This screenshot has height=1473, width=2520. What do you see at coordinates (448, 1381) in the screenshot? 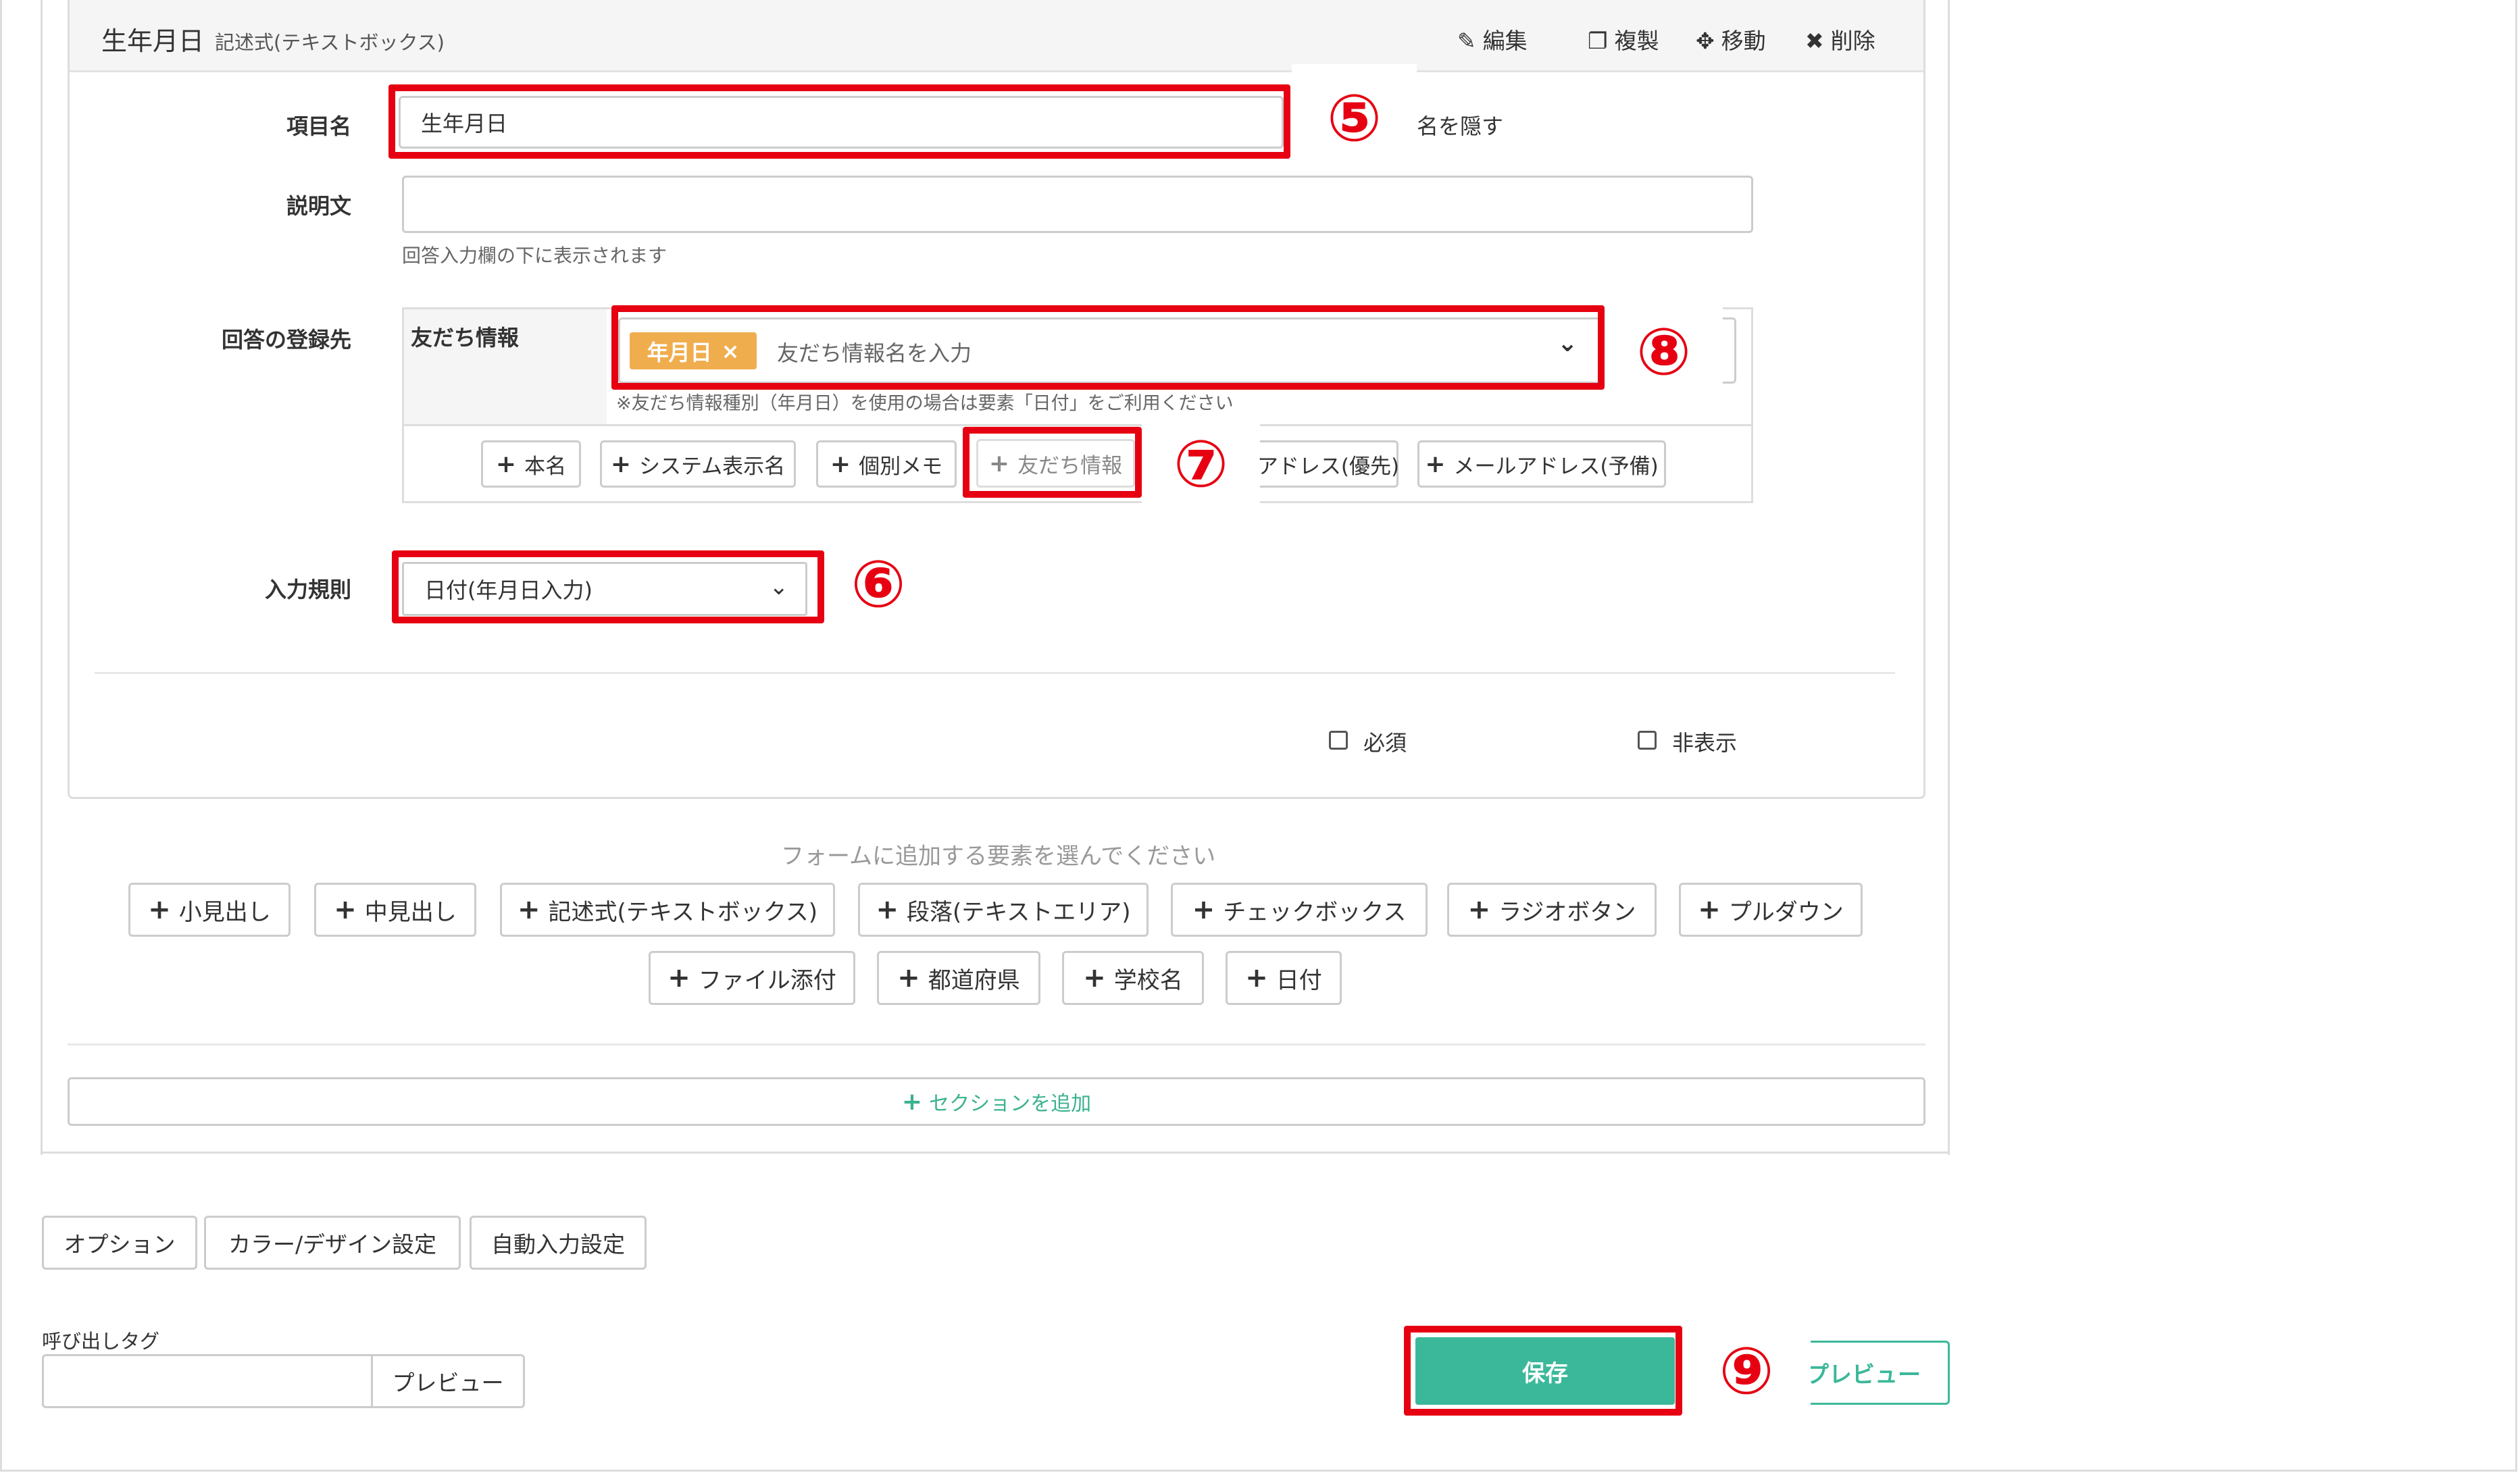
I see `call-tag-preview-button: プレビュー` at bounding box center [448, 1381].